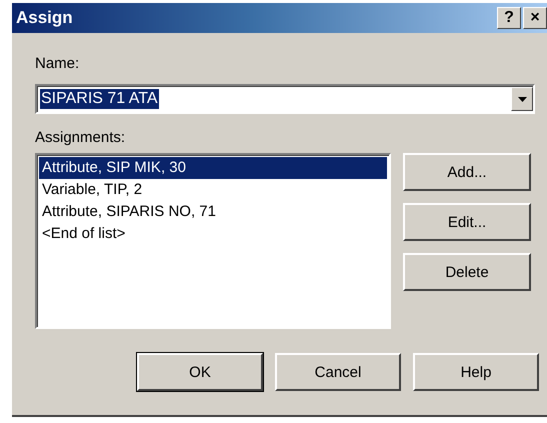 The width and height of the screenshot is (547, 423). Describe the element at coordinates (213, 234) in the screenshot. I see `list-item: <End of list>` at that location.